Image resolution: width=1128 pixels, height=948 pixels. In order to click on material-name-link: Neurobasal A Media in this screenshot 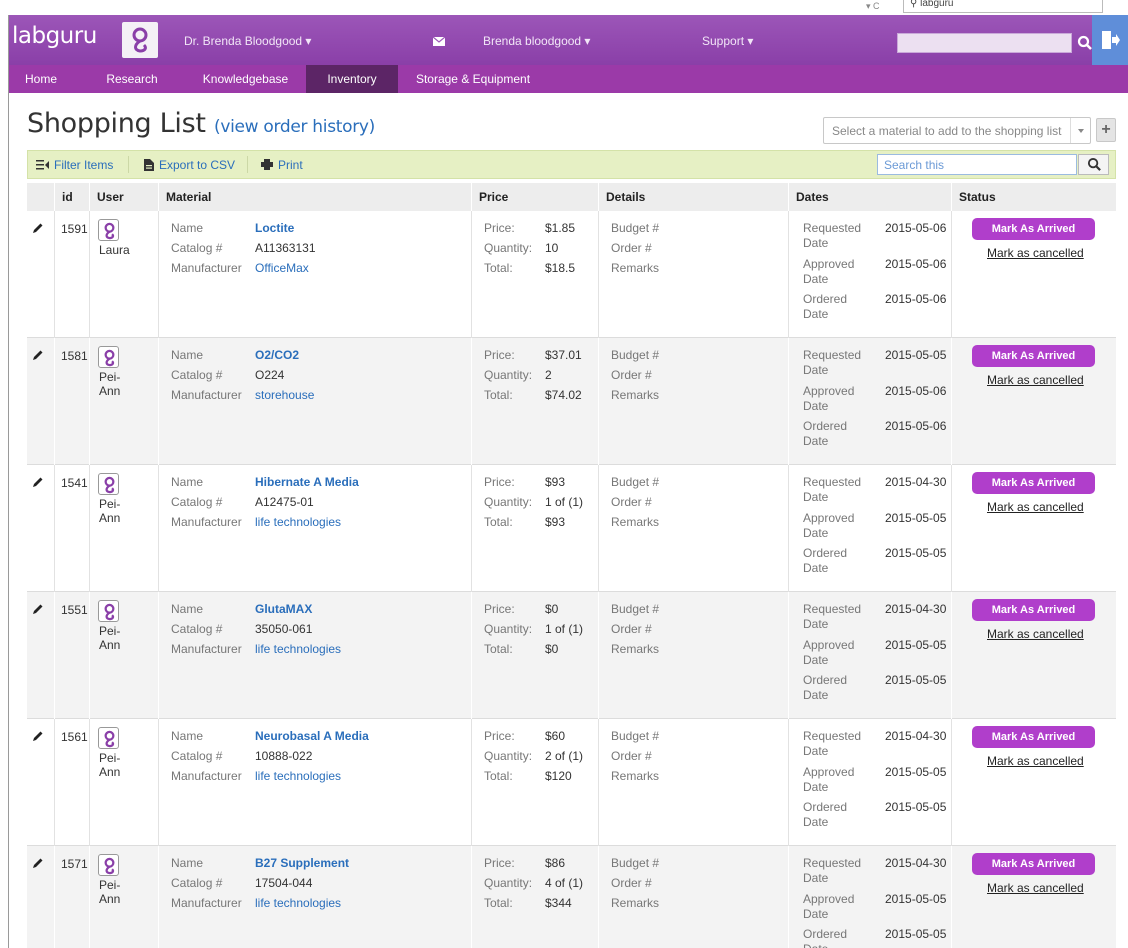, I will do `click(312, 736)`.